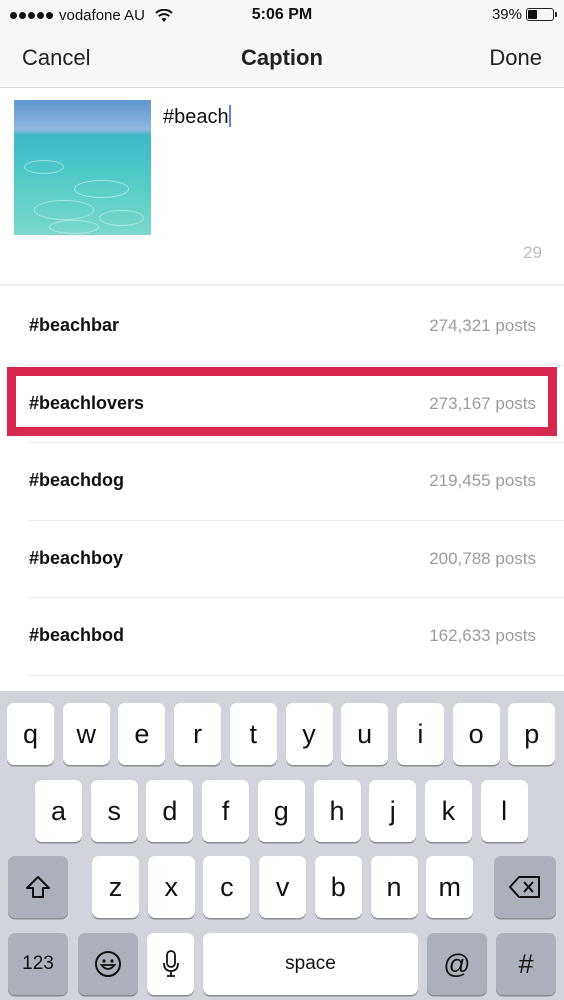 This screenshot has height=1000, width=564. What do you see at coordinates (170, 811) in the screenshot?
I see `key-d: d` at bounding box center [170, 811].